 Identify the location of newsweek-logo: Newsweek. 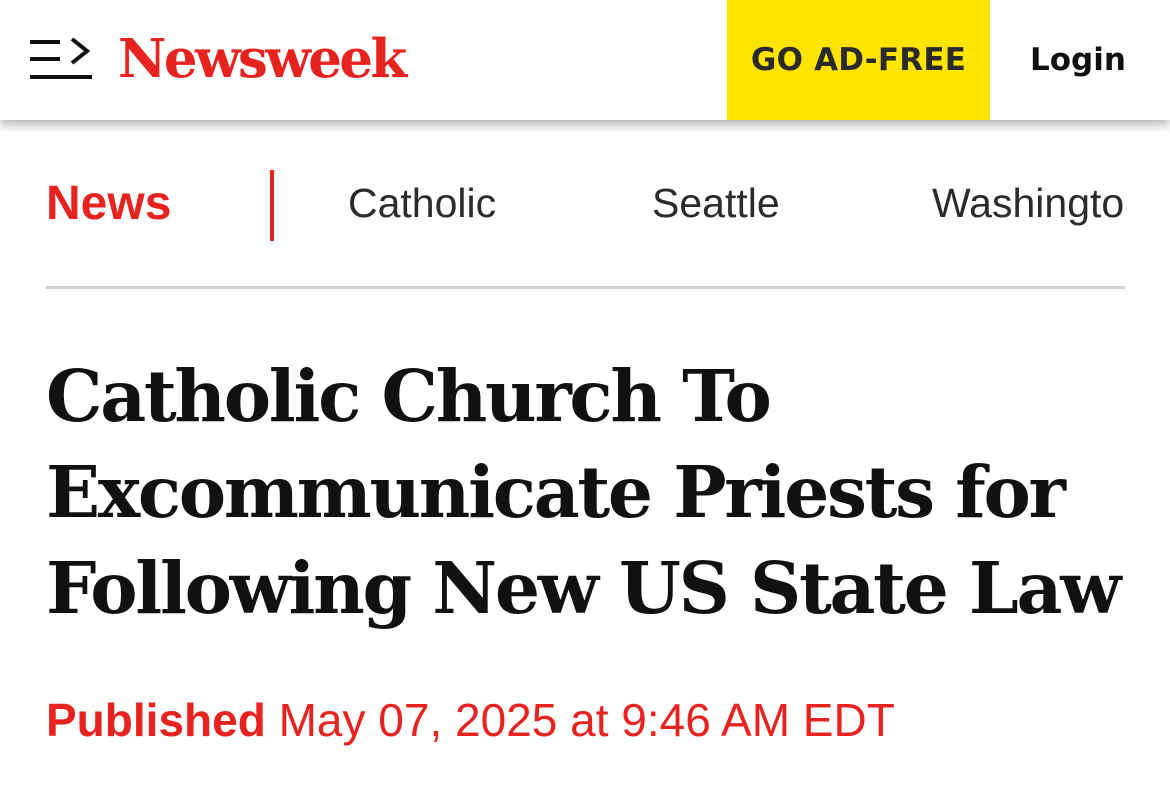
(262, 59).